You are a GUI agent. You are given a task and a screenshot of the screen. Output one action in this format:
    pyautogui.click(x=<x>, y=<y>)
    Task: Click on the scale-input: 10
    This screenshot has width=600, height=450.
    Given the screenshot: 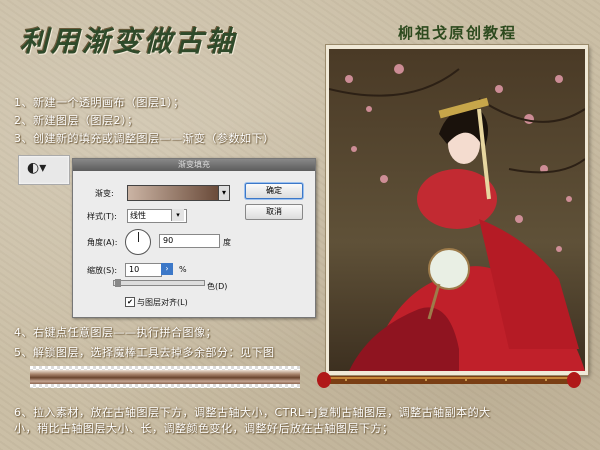 What is the action you would take?
    pyautogui.click(x=143, y=270)
    